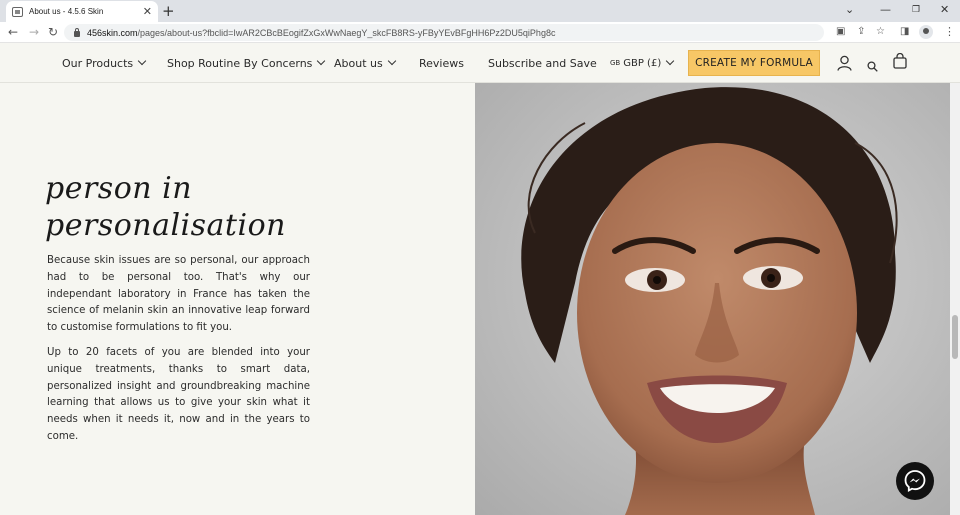 The width and height of the screenshot is (960, 515). I want to click on currency-flag: GB, so click(615, 63).